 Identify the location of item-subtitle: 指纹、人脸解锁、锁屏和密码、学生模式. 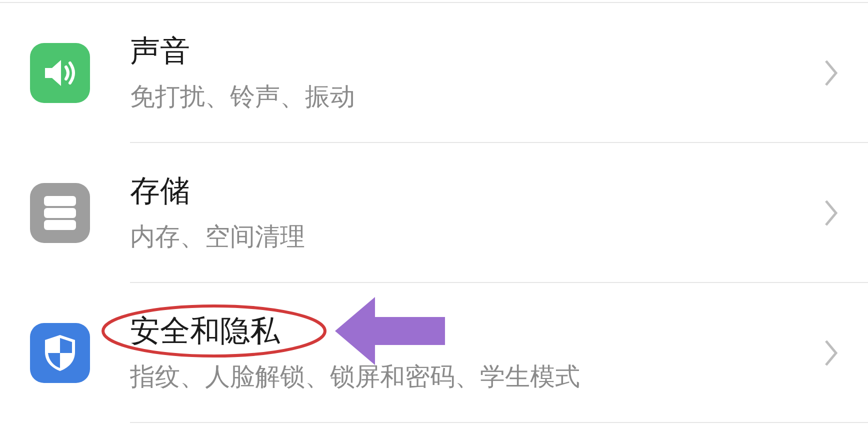
(355, 377).